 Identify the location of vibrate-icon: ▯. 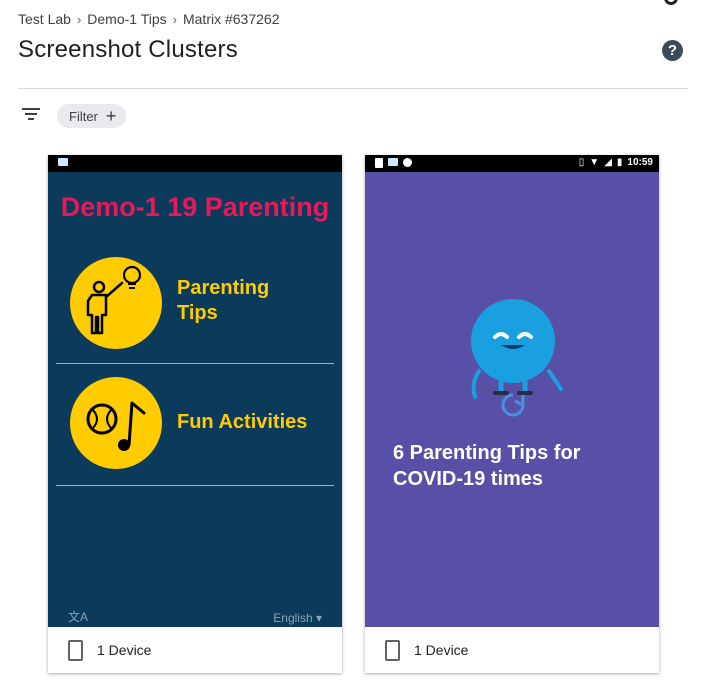
(581, 162).